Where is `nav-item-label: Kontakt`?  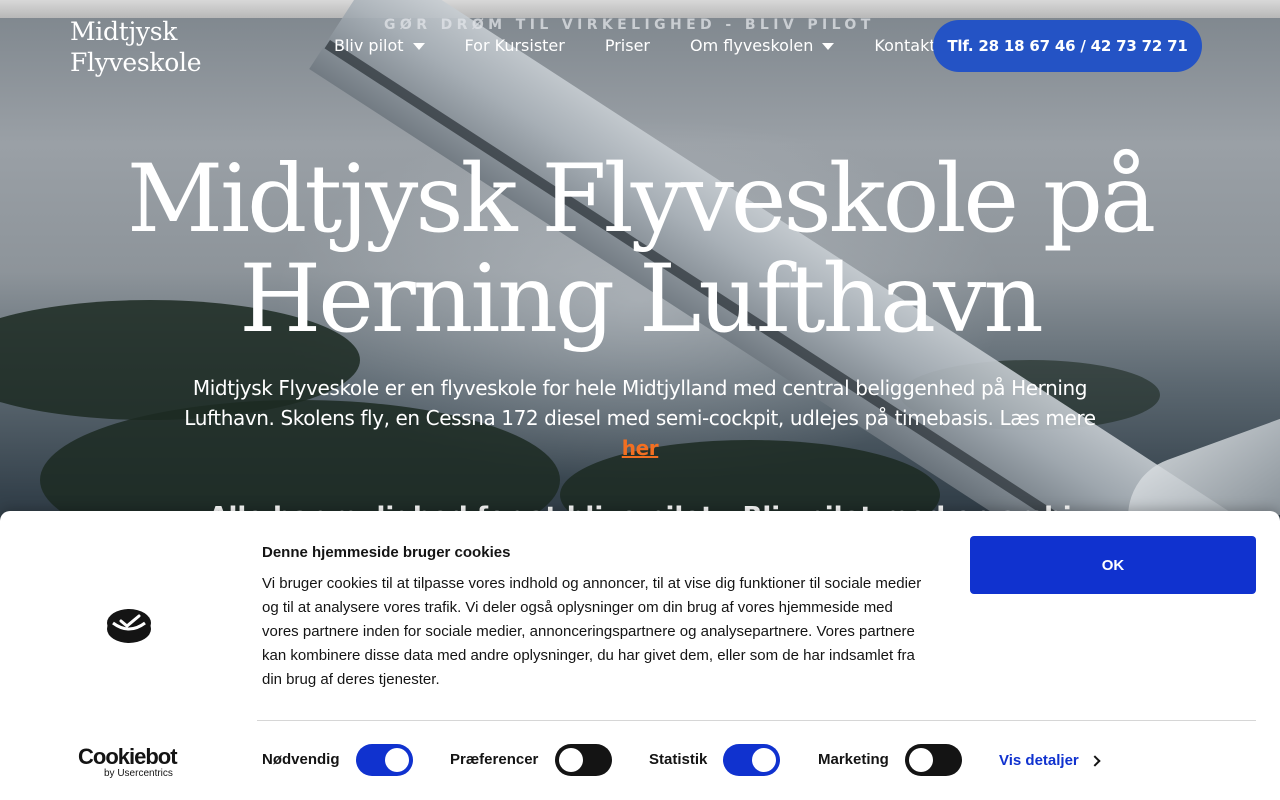
nav-item-label: Kontakt is located at coordinates (905, 45).